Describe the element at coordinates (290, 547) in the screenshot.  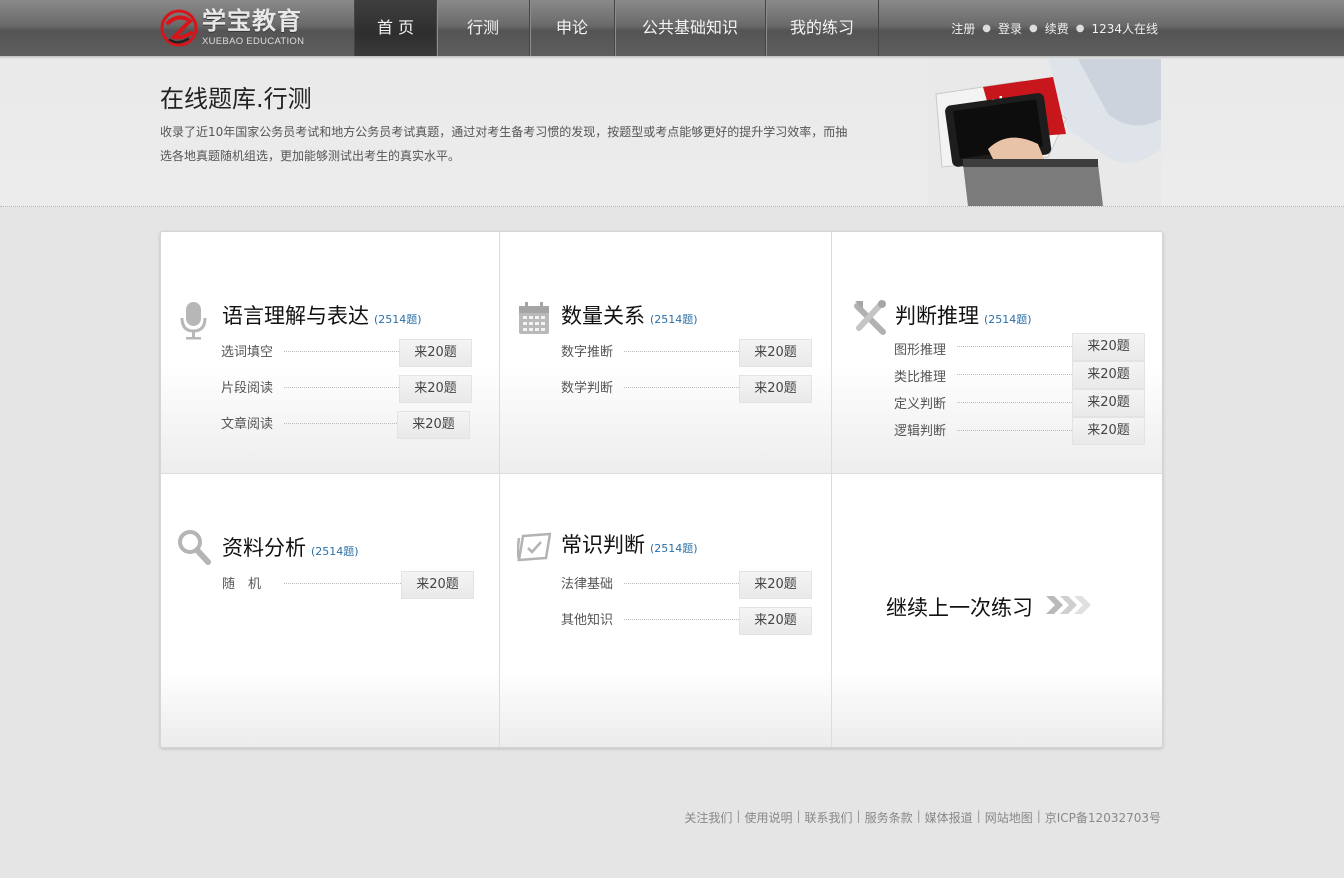
I see `category-title: 资料分析 (2514题)` at that location.